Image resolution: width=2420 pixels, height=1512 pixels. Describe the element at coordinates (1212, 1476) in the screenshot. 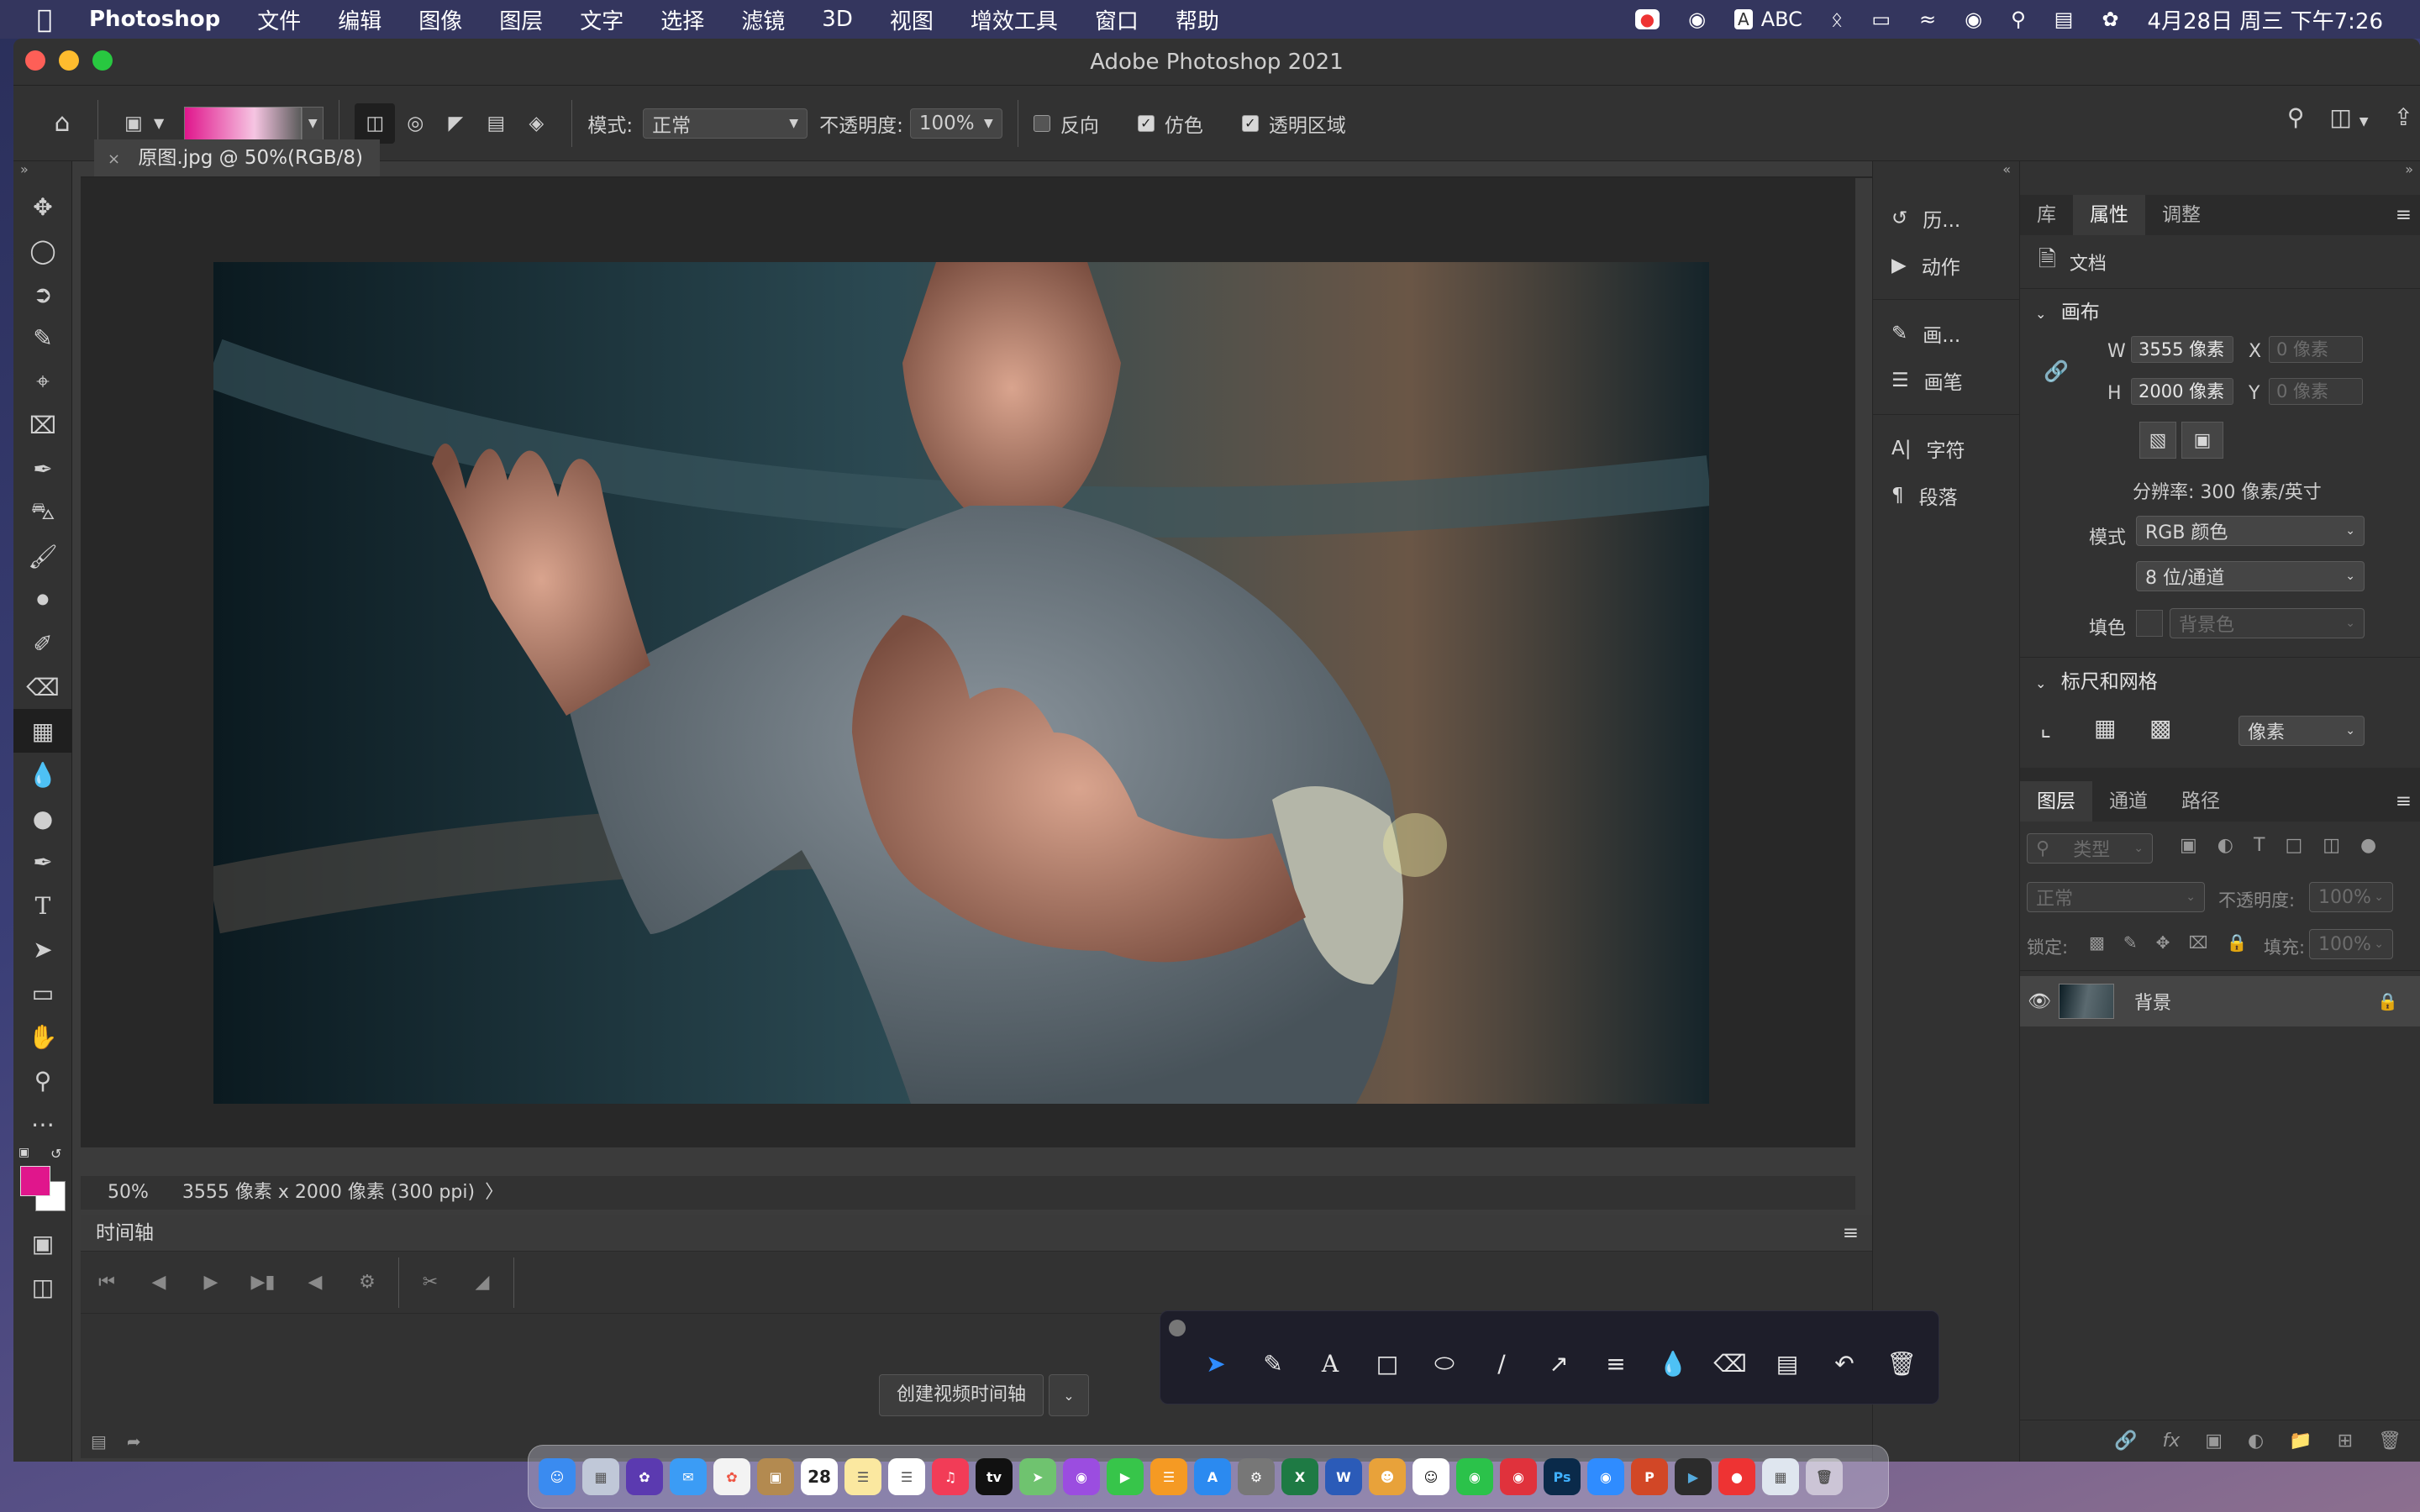

I see `app-store-icon: A` at that location.